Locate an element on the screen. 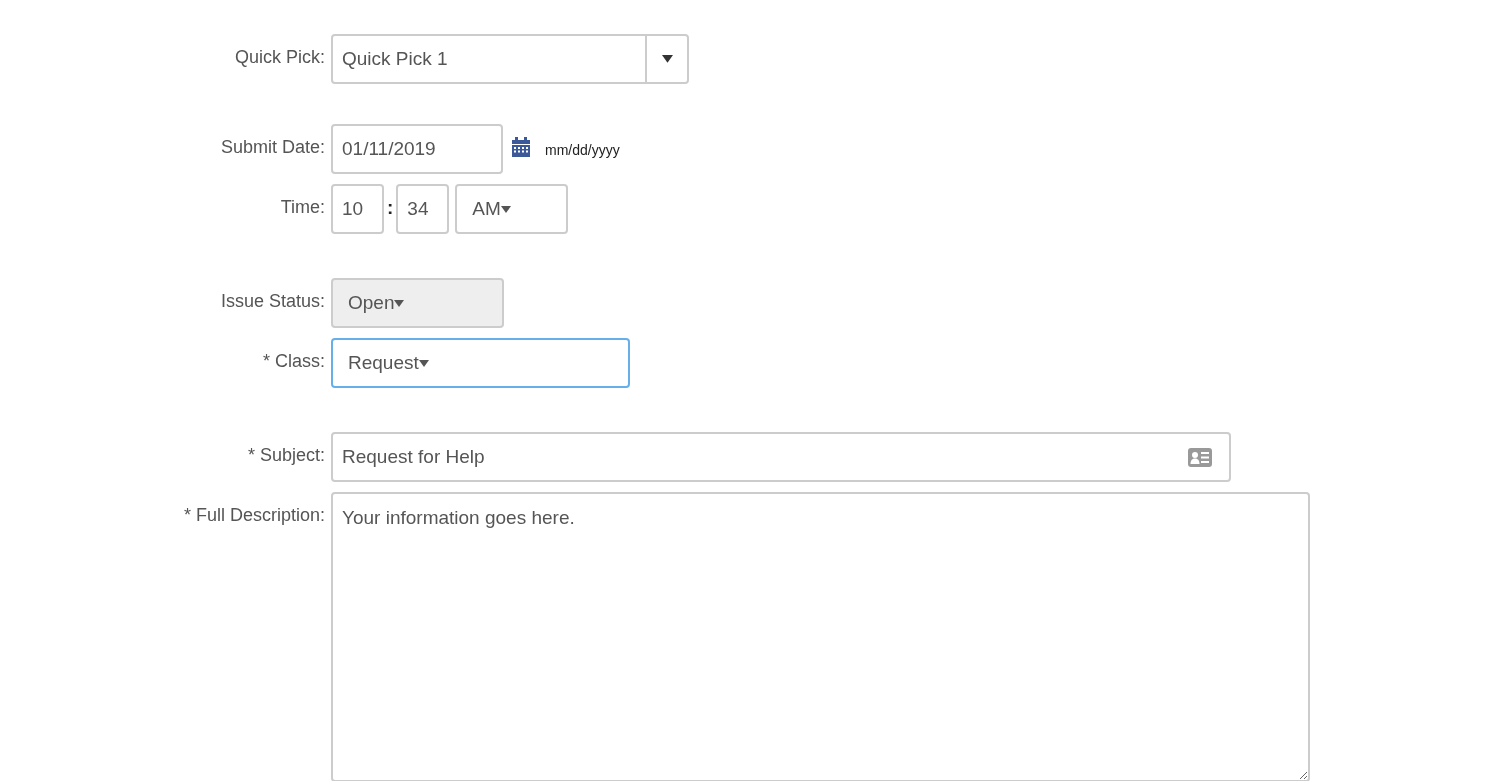 The height and width of the screenshot is (781, 1499). field-label: * Class: is located at coordinates (294, 361).